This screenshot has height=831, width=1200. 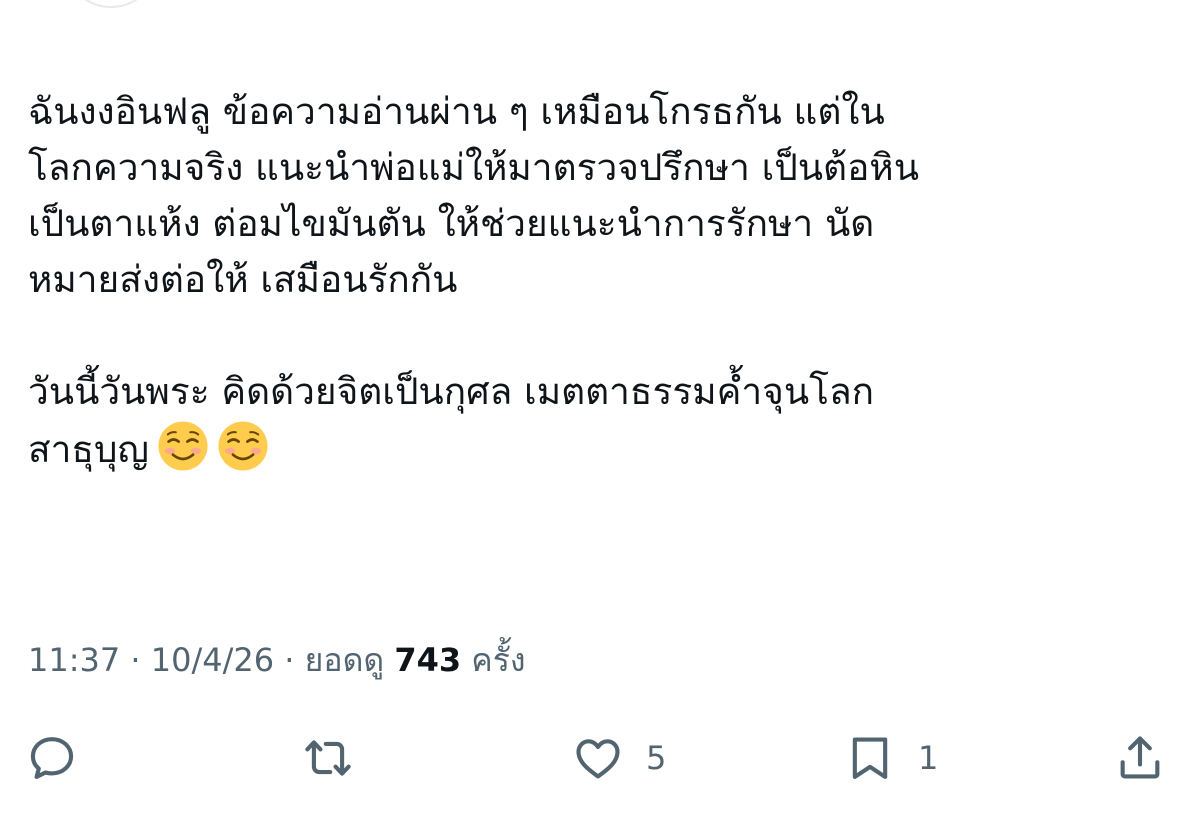 What do you see at coordinates (870, 758) in the screenshot?
I see `bookmark-icon` at bounding box center [870, 758].